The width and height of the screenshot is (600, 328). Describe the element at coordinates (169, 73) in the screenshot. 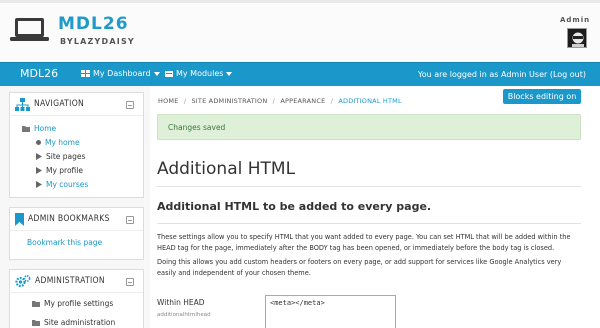

I see `modules-icon` at that location.